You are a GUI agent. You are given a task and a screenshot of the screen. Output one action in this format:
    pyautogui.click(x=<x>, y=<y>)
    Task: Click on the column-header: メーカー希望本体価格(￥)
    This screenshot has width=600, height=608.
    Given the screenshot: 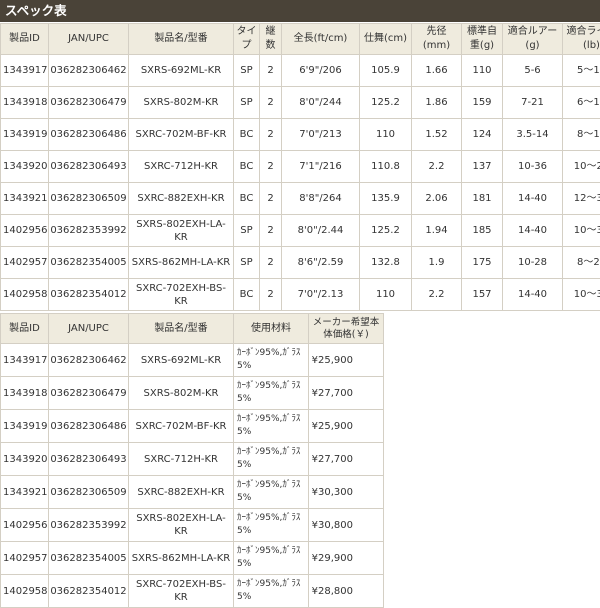 What is the action you would take?
    pyautogui.click(x=346, y=329)
    